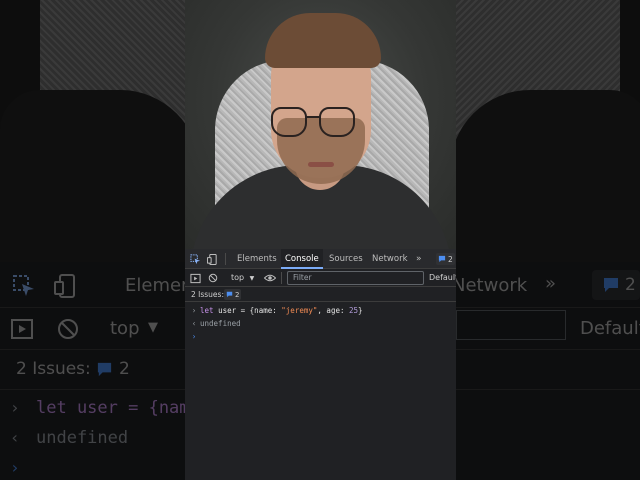 This screenshot has height=480, width=640. I want to click on code-age-key: , age:, so click(331, 310).